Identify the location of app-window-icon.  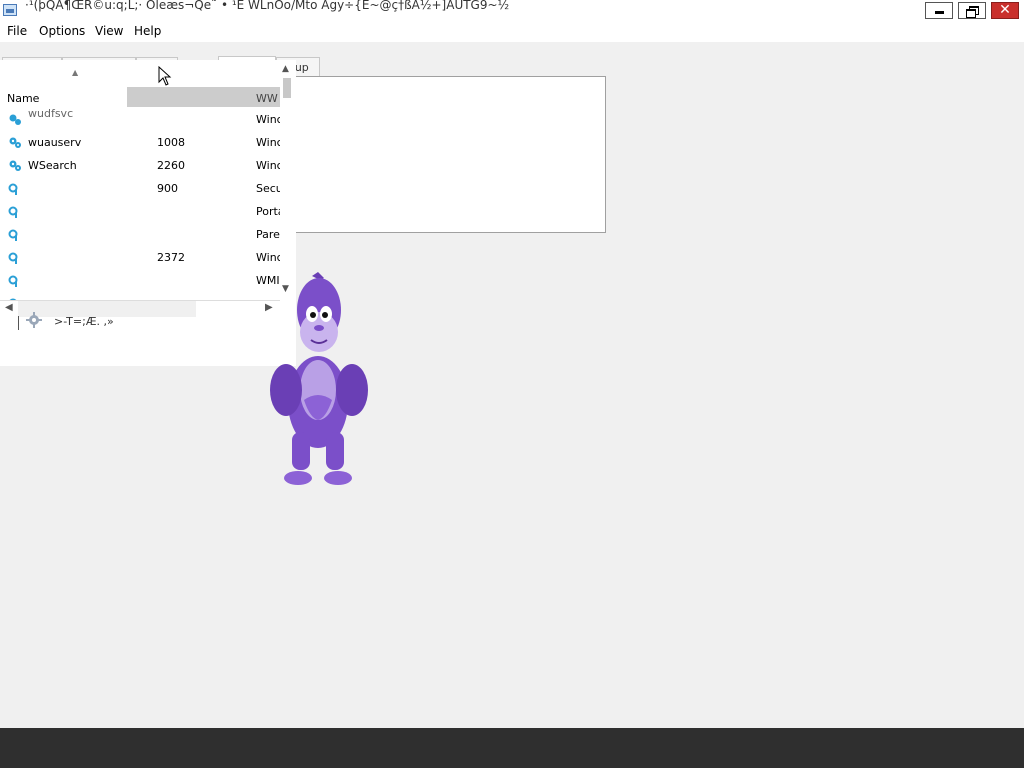
(10, 10).